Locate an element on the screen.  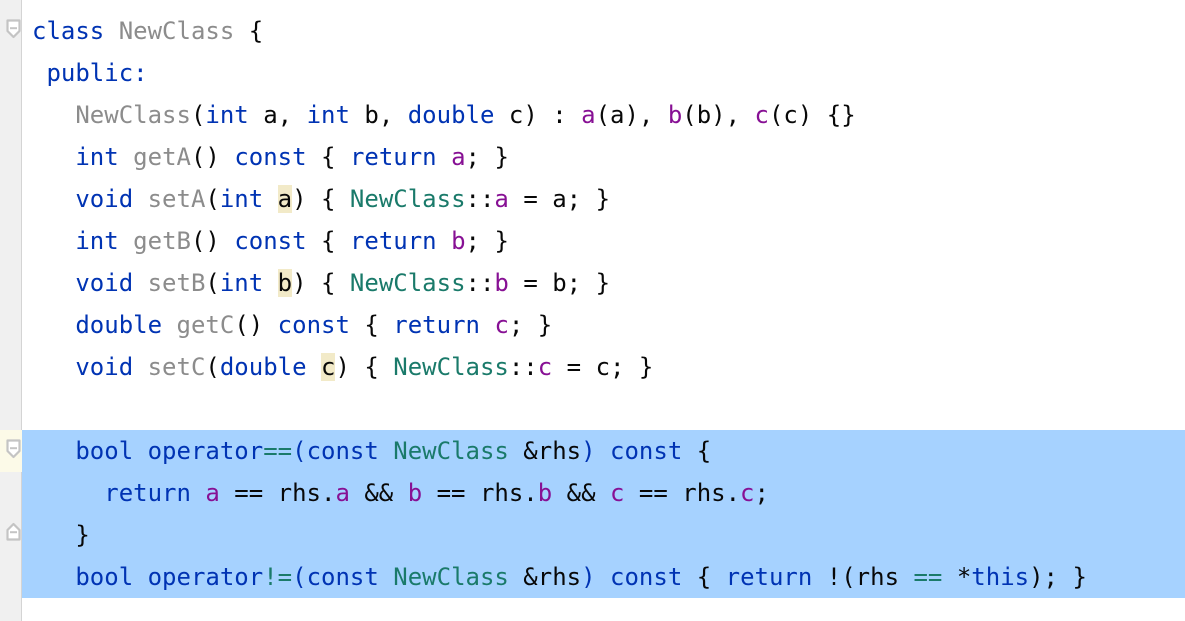
code-token: getA is located at coordinates (162, 157).